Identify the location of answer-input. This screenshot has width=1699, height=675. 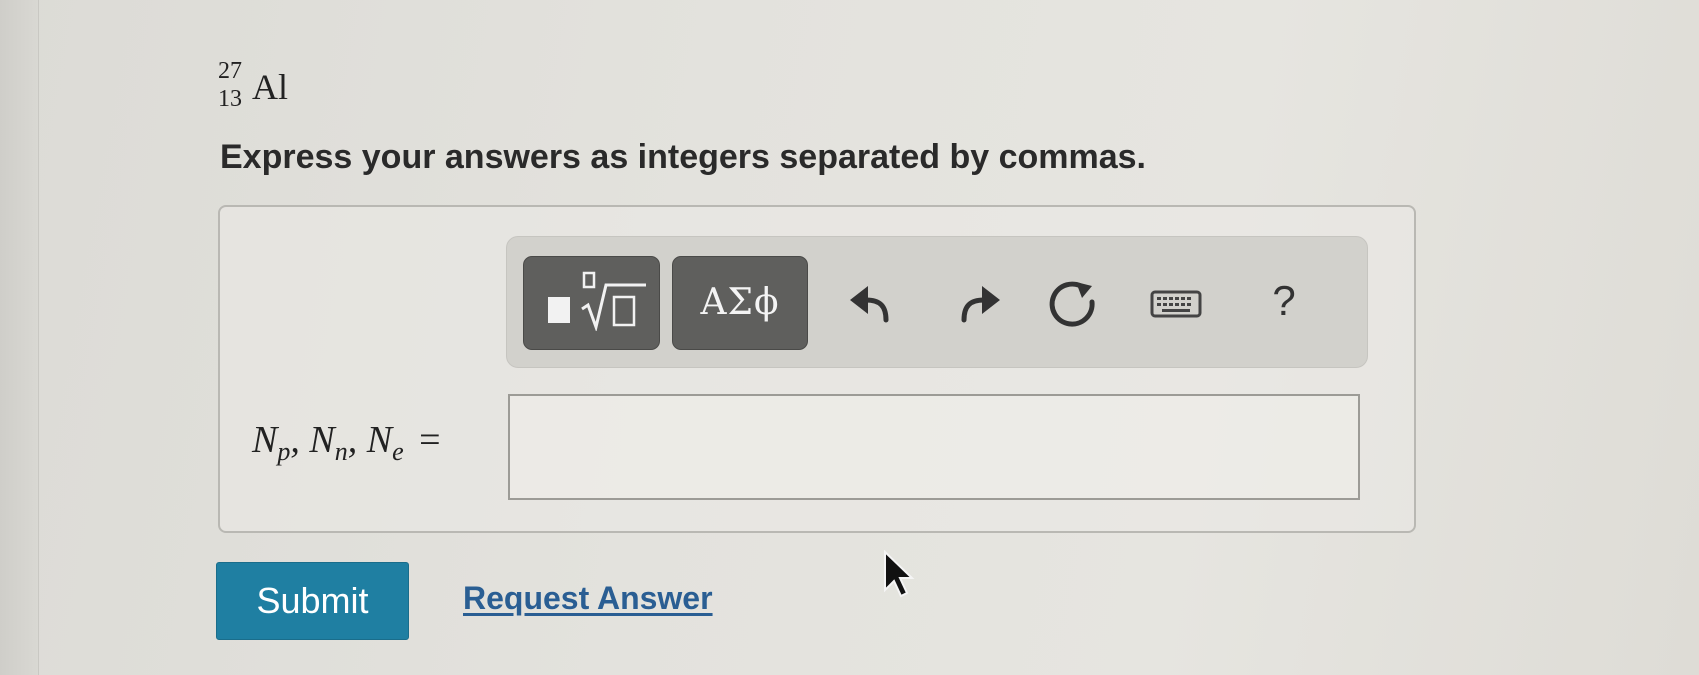
(934, 447).